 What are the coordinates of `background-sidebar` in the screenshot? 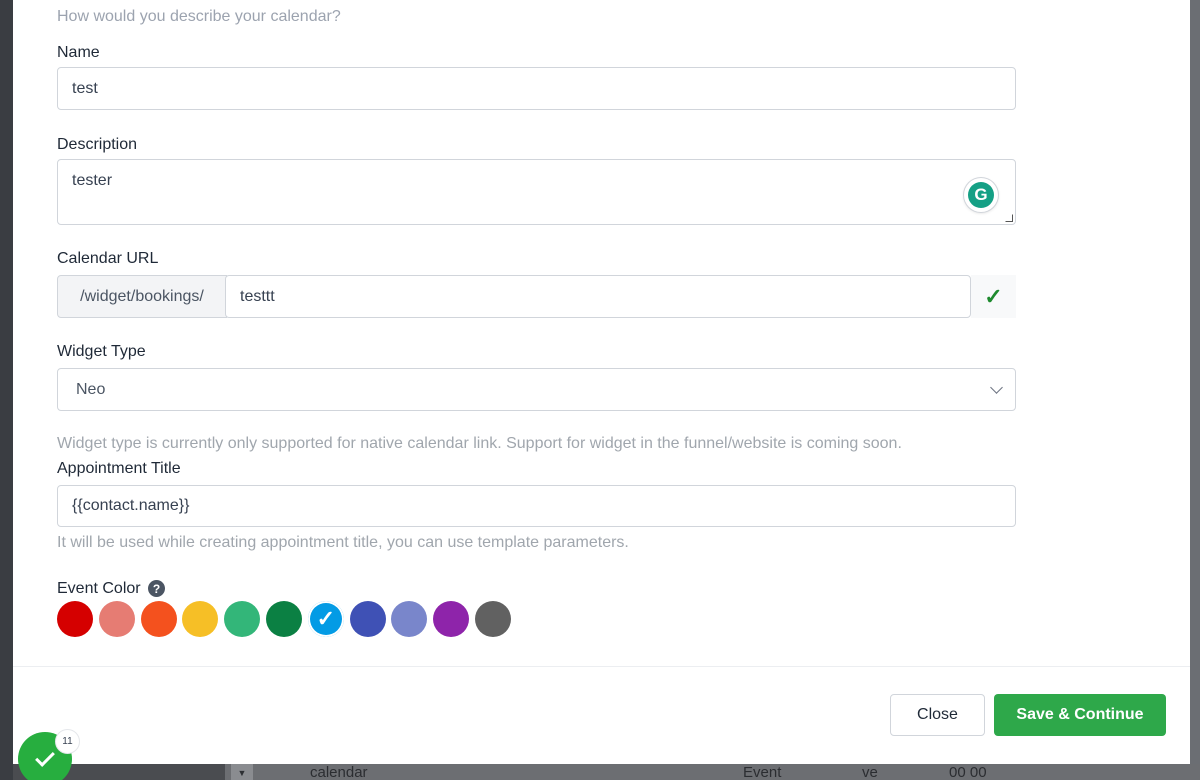 It's located at (6, 390).